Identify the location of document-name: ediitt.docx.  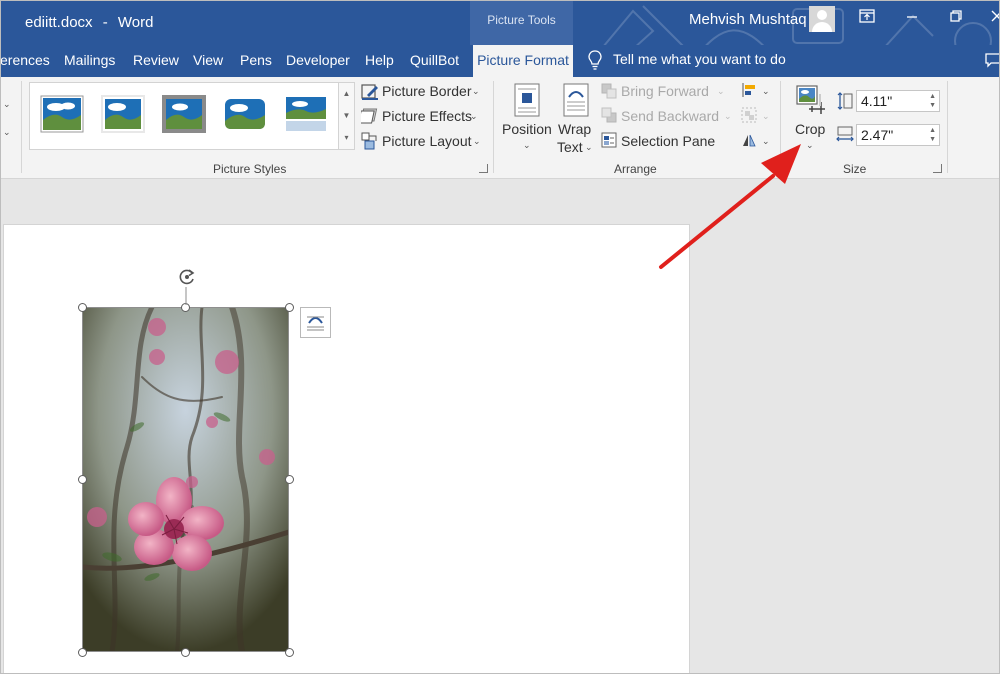
(59, 22).